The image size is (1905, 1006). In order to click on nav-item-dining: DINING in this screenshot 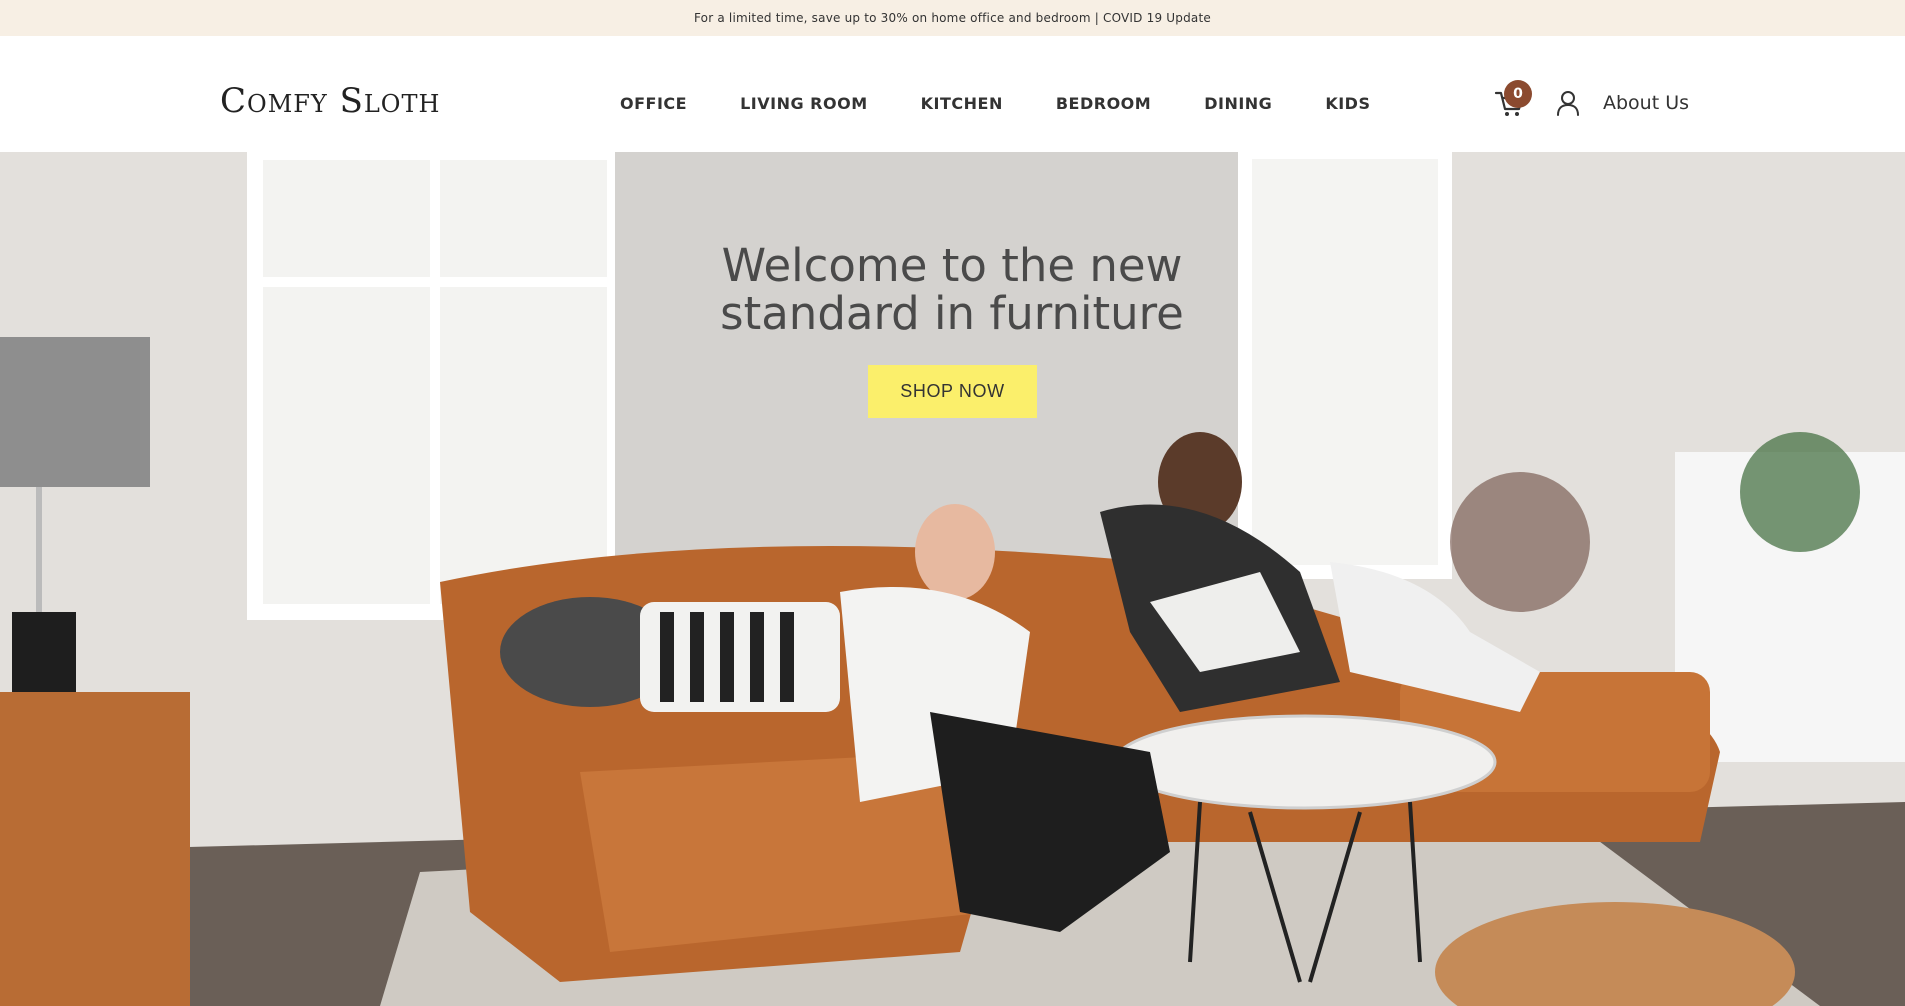, I will do `click(1238, 103)`.